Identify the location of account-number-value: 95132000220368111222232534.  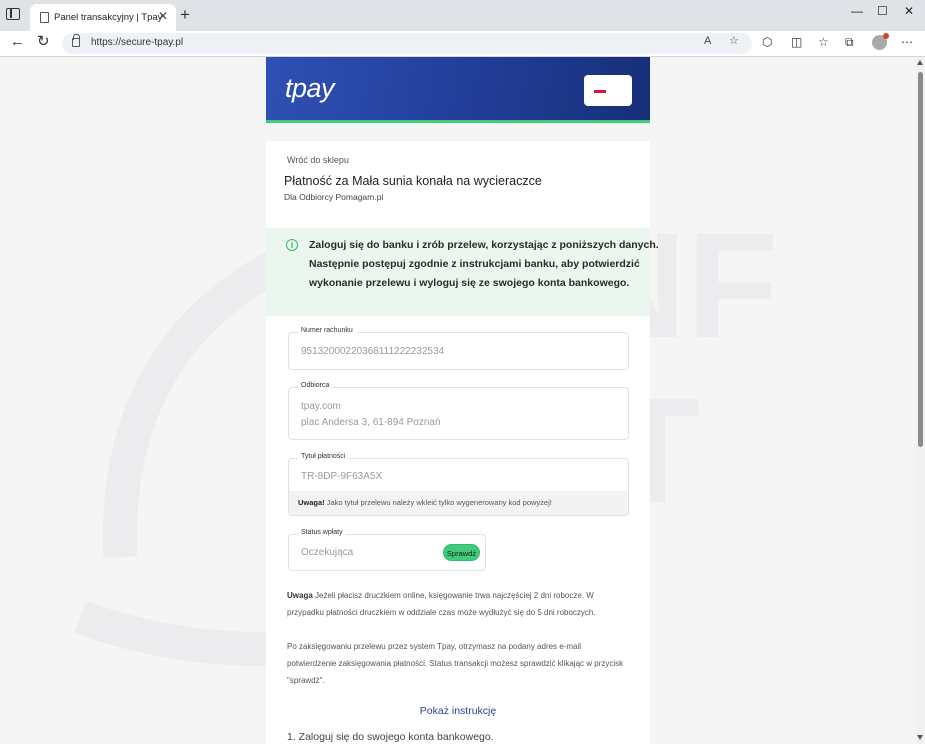
(372, 351).